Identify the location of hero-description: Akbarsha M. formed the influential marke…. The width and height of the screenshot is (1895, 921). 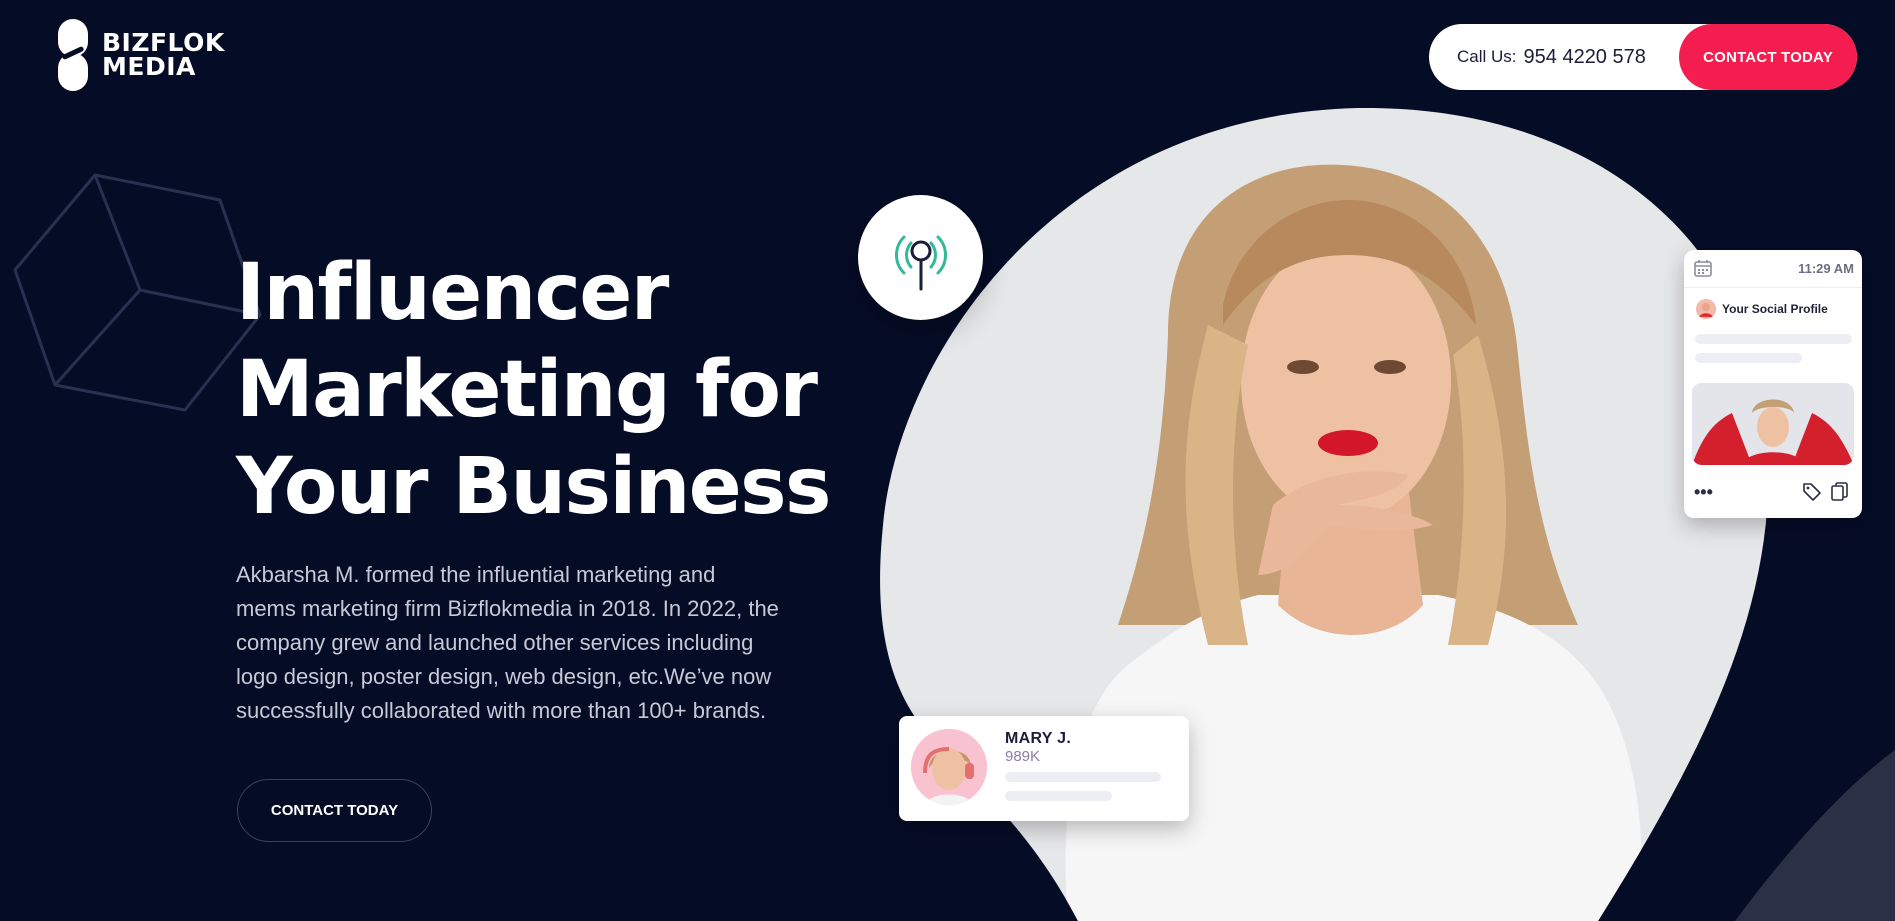
(536, 643).